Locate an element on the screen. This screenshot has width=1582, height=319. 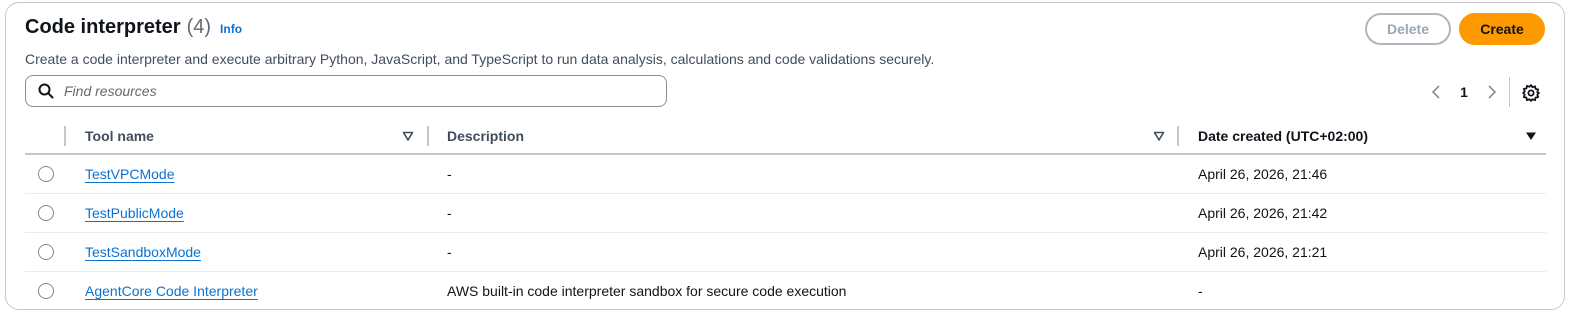
table-row: TestSandboxMode - April 26, 2026, 21:21 is located at coordinates (785, 252).